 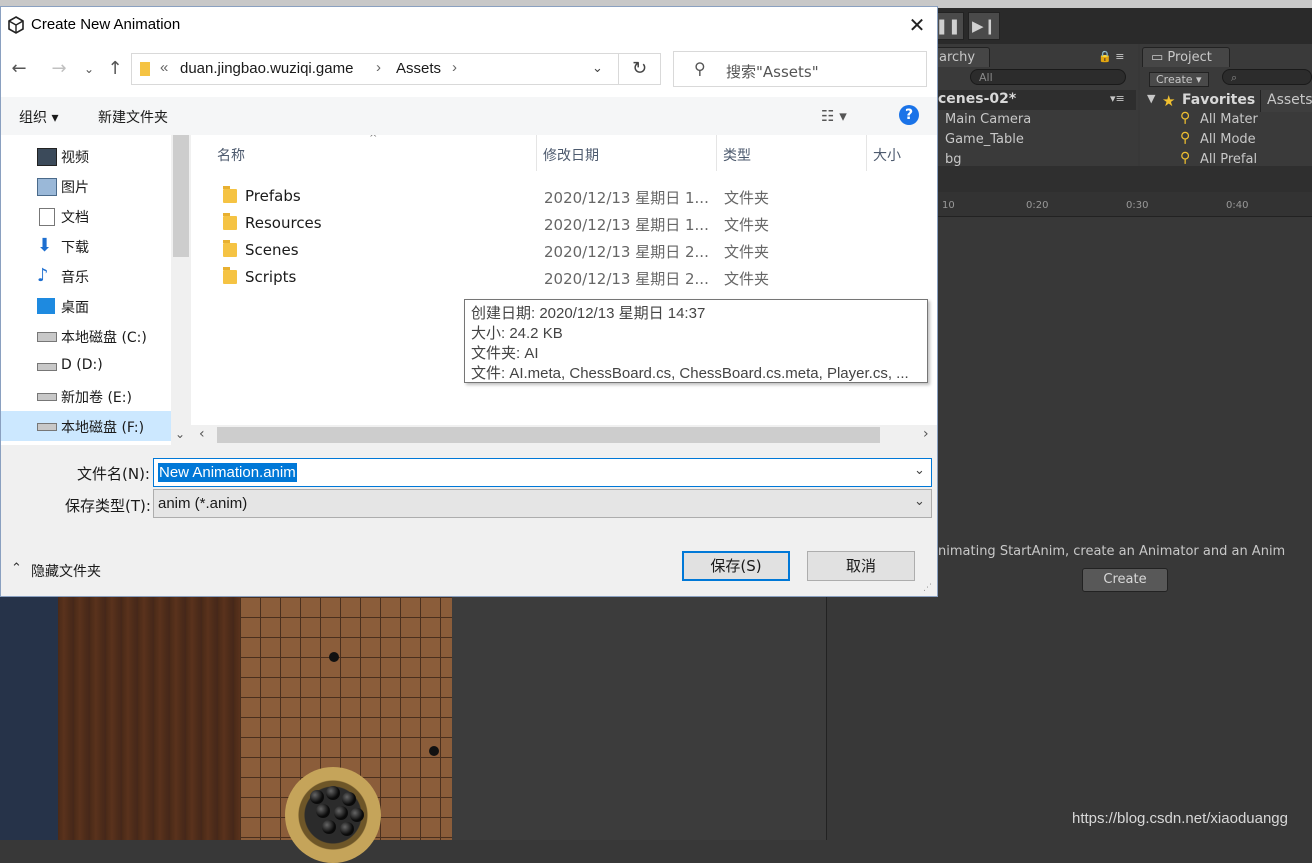 What do you see at coordinates (266, 68) in the screenshot?
I see `breadcrumb-segment: duan.jingbao.wuziqi.game` at bounding box center [266, 68].